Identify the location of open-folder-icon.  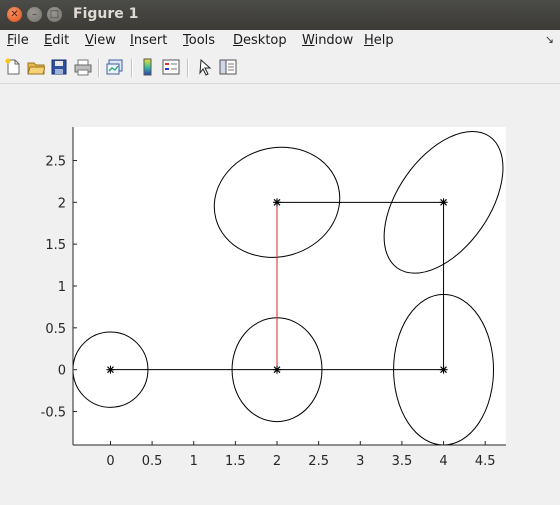
(36, 67).